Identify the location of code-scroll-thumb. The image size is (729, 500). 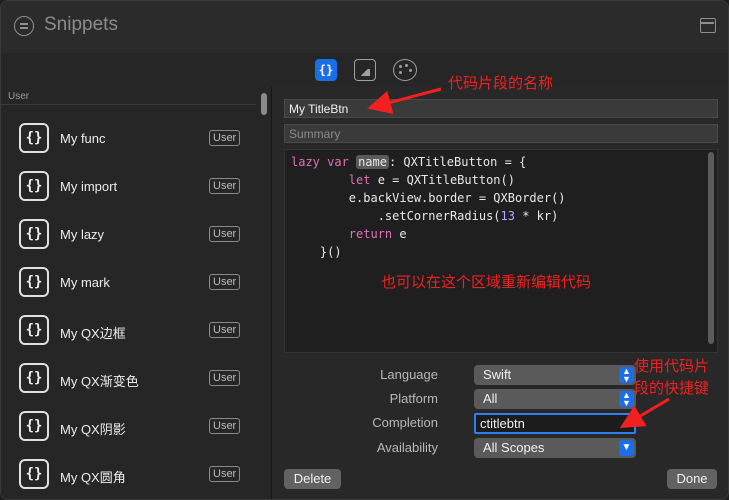
(711, 248).